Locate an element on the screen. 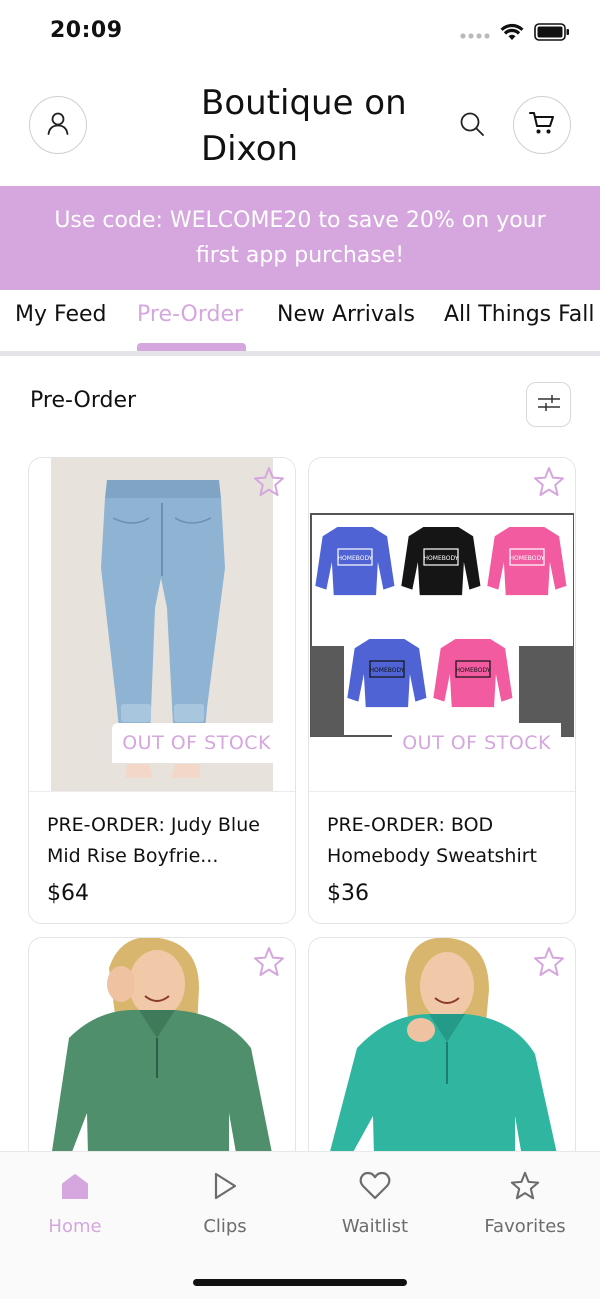  battery-icon is located at coordinates (552, 34).